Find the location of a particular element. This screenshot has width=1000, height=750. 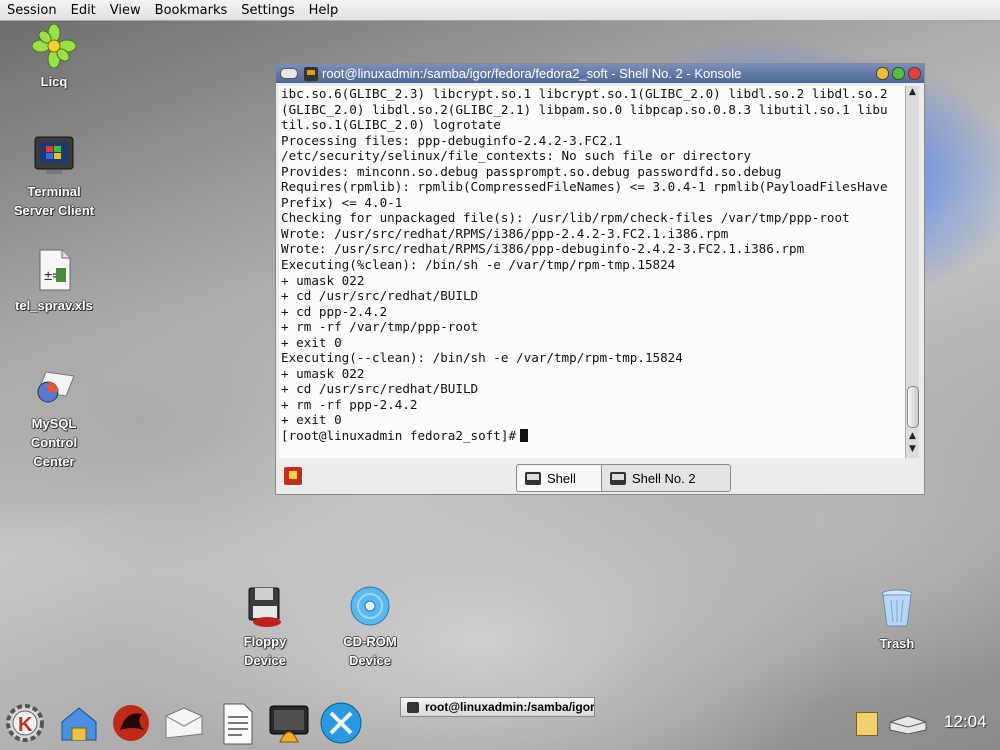

tab-label: Shell No. 2 is located at coordinates (664, 478).